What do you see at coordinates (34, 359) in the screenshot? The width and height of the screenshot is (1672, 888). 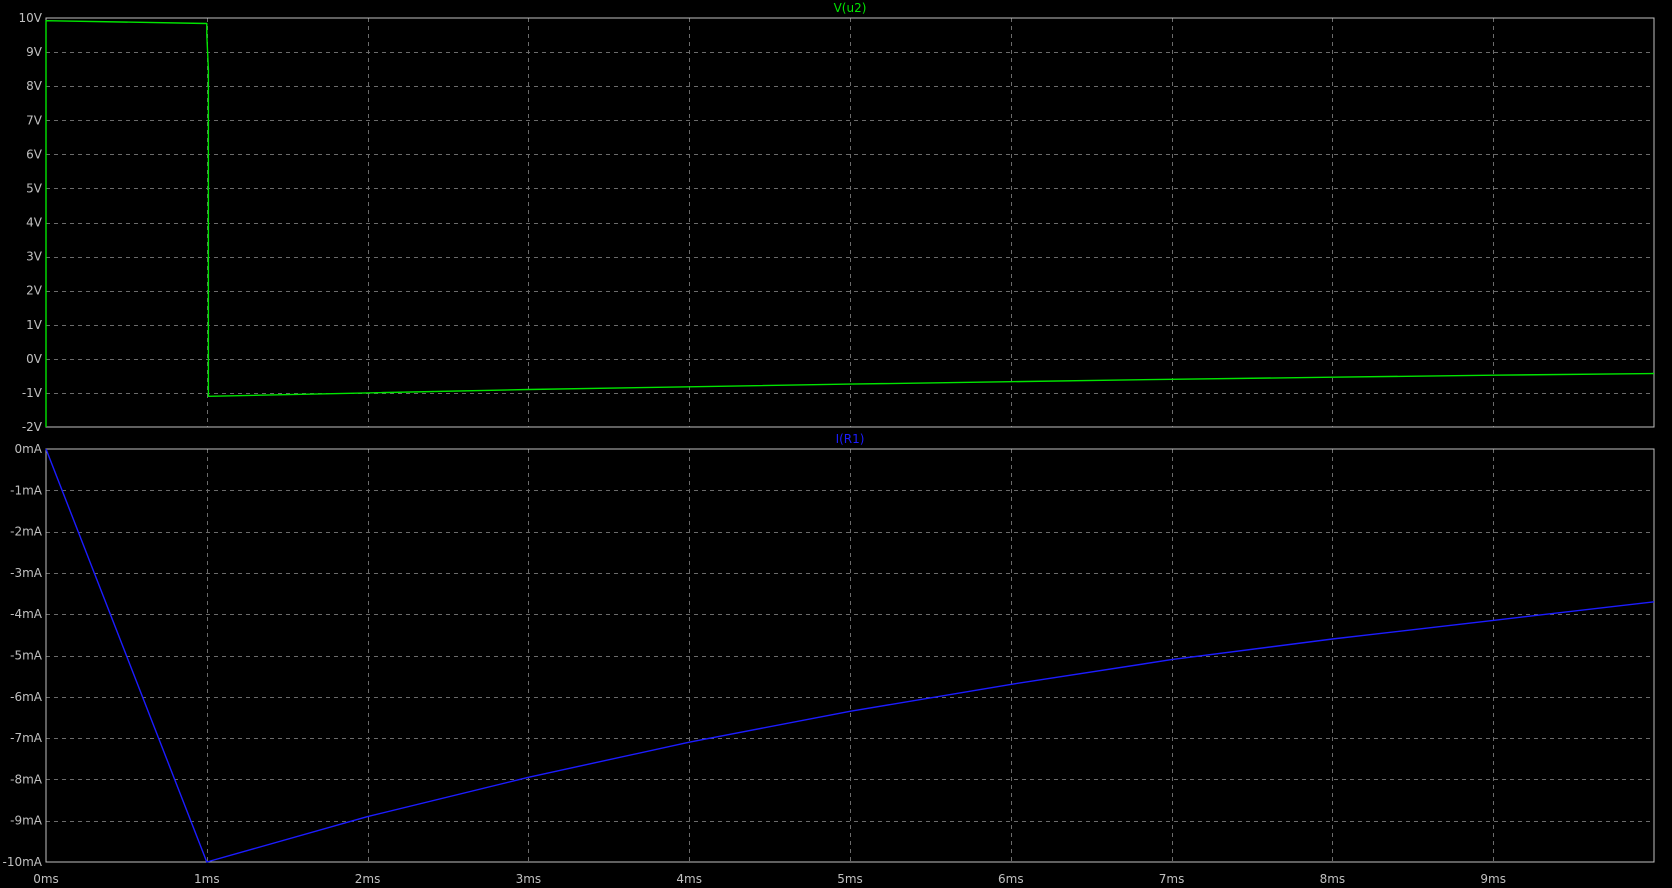 I see `y-tick-label: 0V` at bounding box center [34, 359].